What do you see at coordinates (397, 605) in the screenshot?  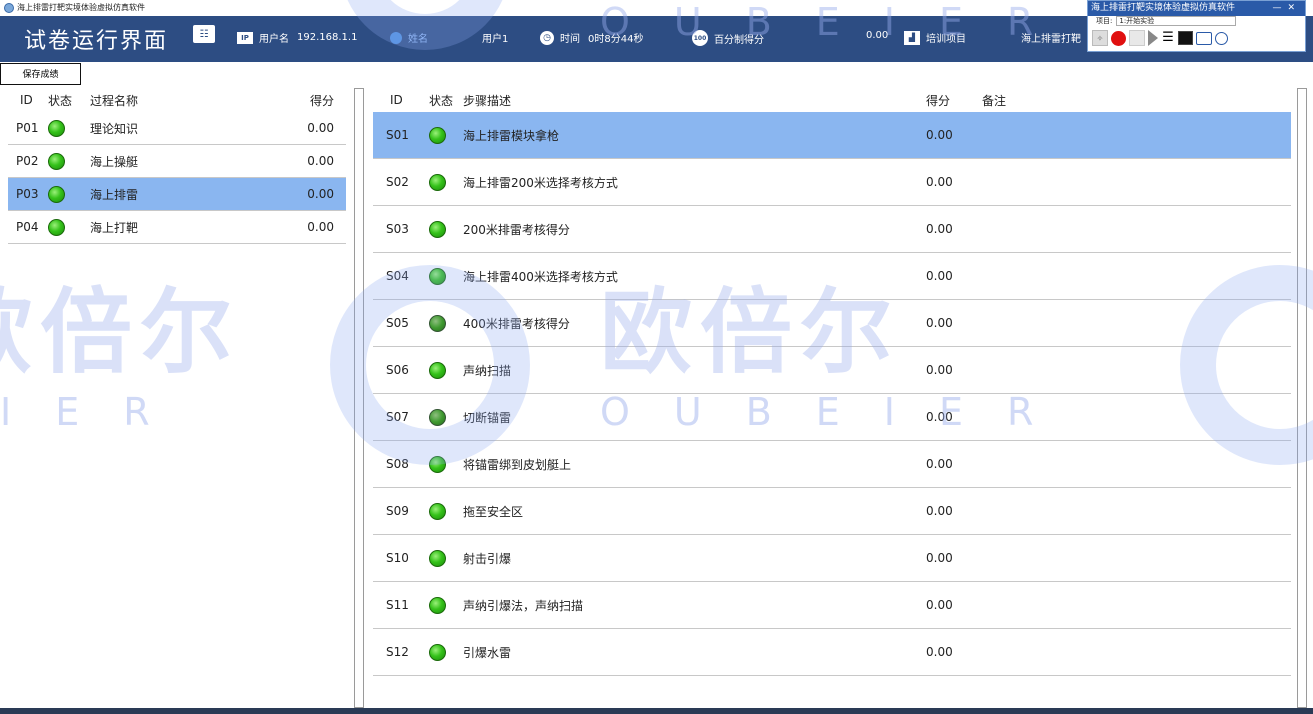 I see `row-id: S11` at bounding box center [397, 605].